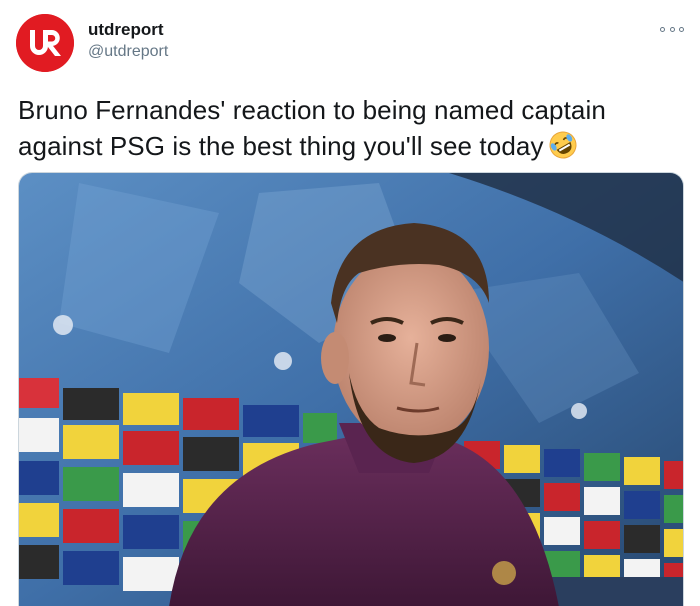 The image size is (700, 606). Describe the element at coordinates (563, 145) in the screenshot. I see `rolling-laughing-emoji-icon` at that location.